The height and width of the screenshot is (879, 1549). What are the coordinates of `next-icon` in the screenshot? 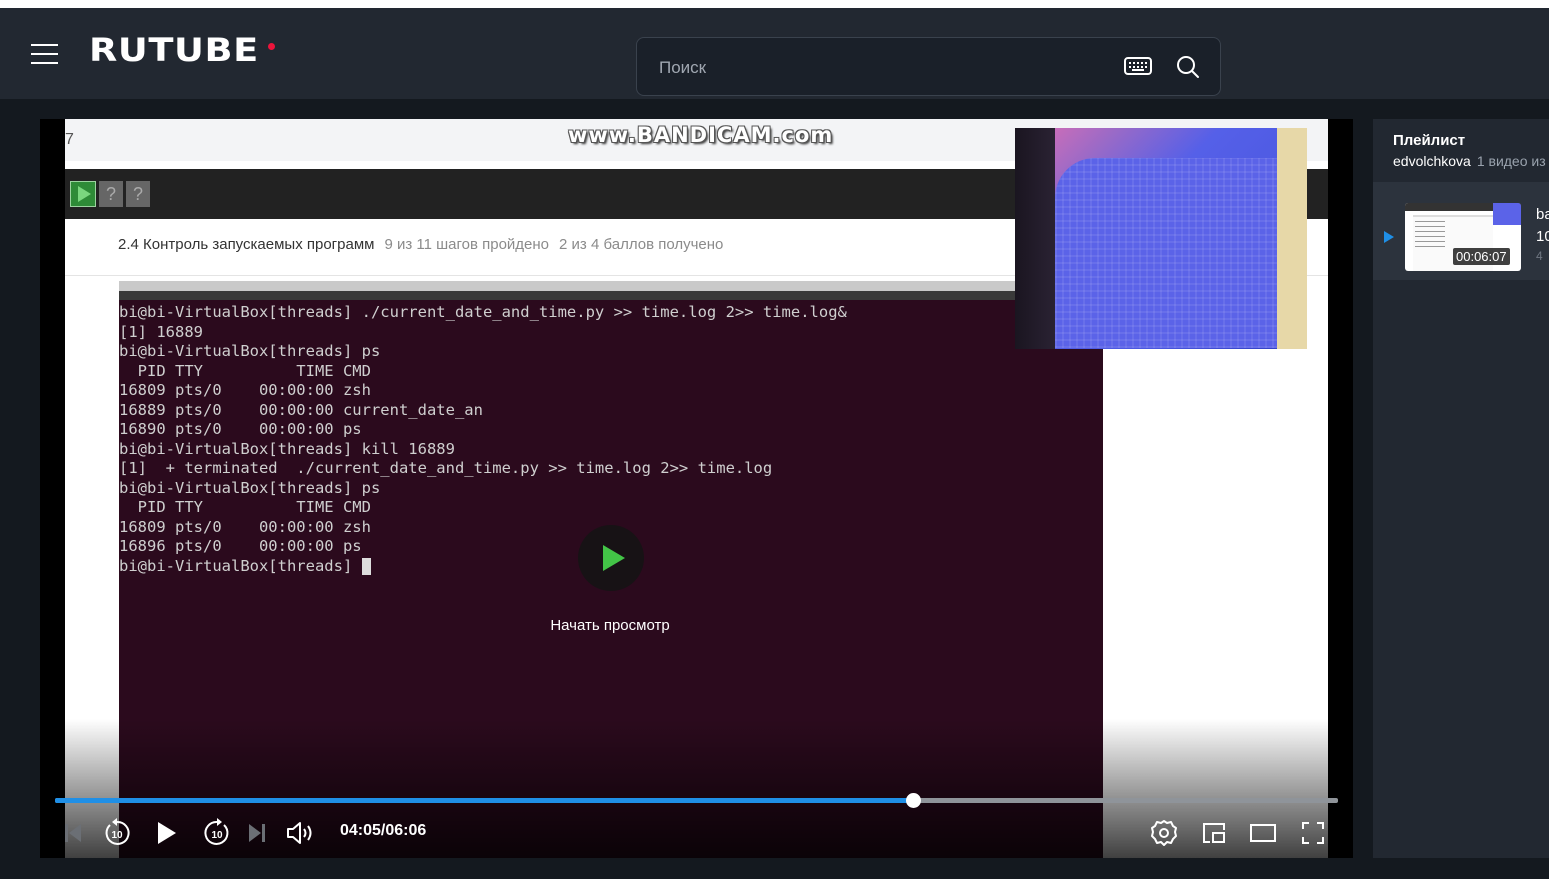 It's located at (257, 833).